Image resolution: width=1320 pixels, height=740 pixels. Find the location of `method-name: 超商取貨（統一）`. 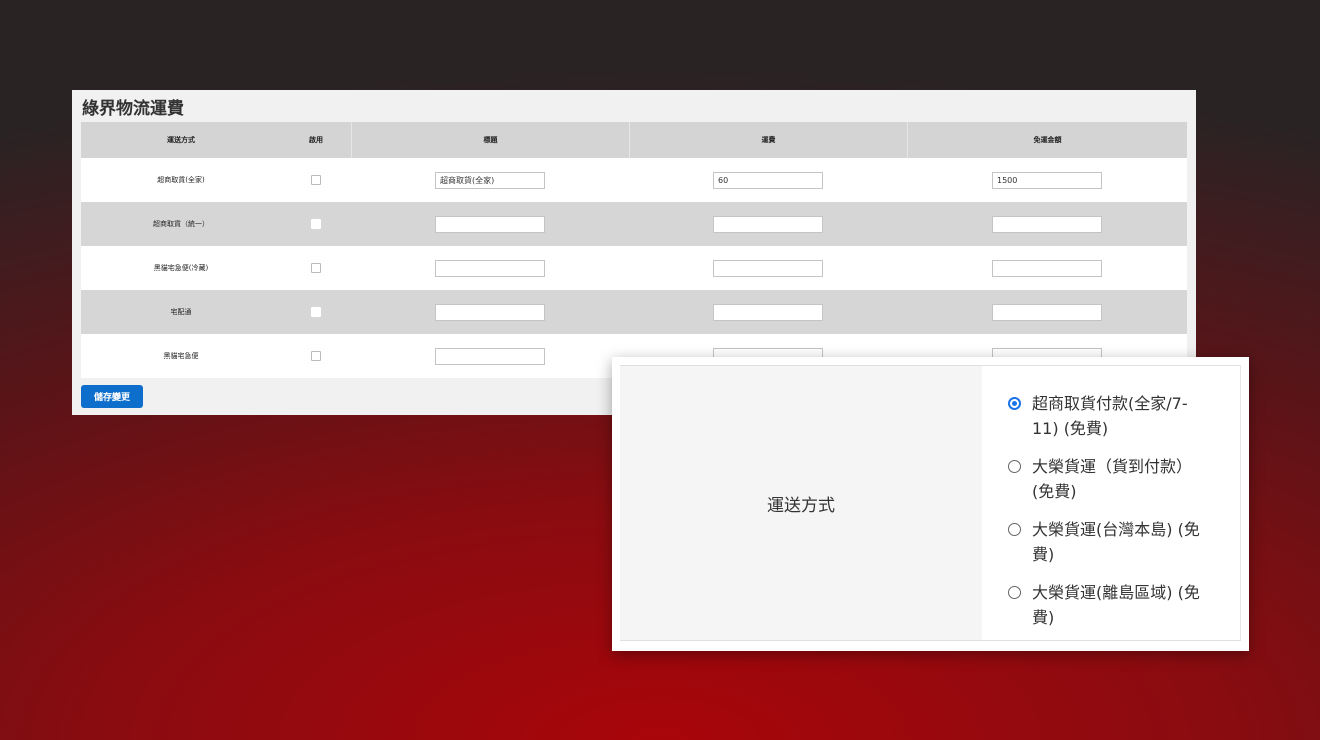

method-name: 超商取貨（統一） is located at coordinates (181, 224).